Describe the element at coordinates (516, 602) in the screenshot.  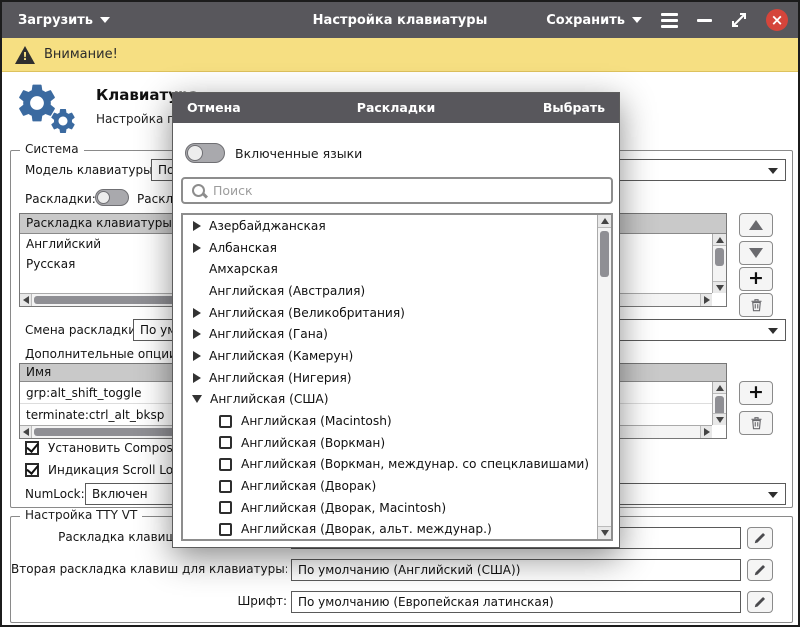
I see `tty-font-field: По умолчанию (Европейская латинская)` at that location.